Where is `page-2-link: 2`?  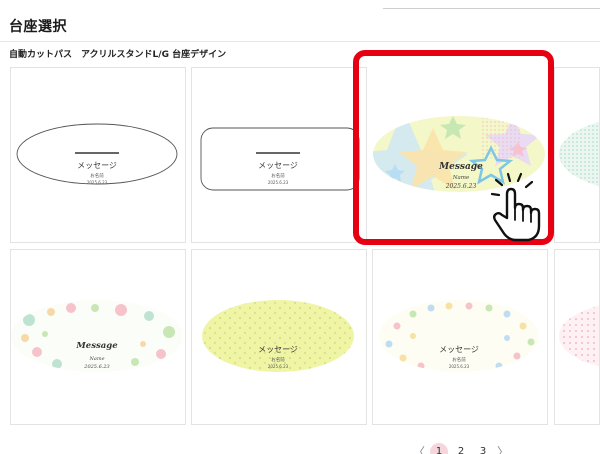
page-2-link: 2 is located at coordinates (461, 448).